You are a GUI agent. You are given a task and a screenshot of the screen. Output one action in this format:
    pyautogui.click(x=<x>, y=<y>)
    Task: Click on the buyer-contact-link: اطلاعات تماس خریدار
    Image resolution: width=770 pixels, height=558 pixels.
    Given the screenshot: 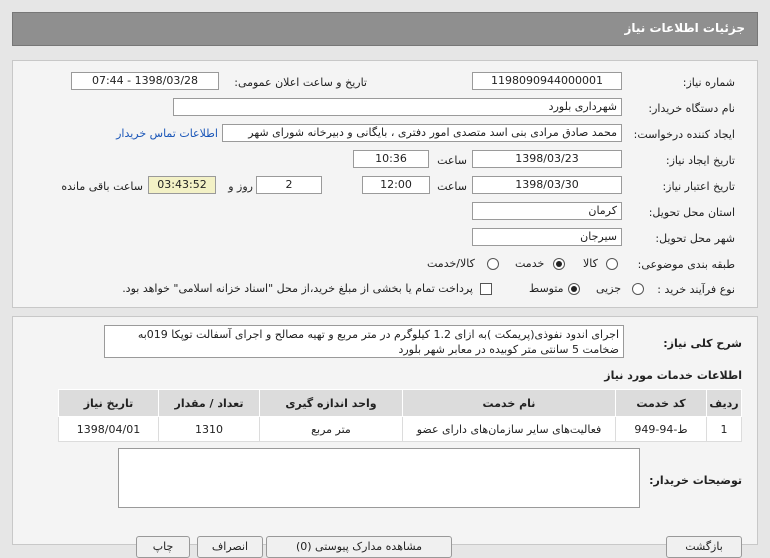 What is the action you would take?
    pyautogui.click(x=167, y=133)
    